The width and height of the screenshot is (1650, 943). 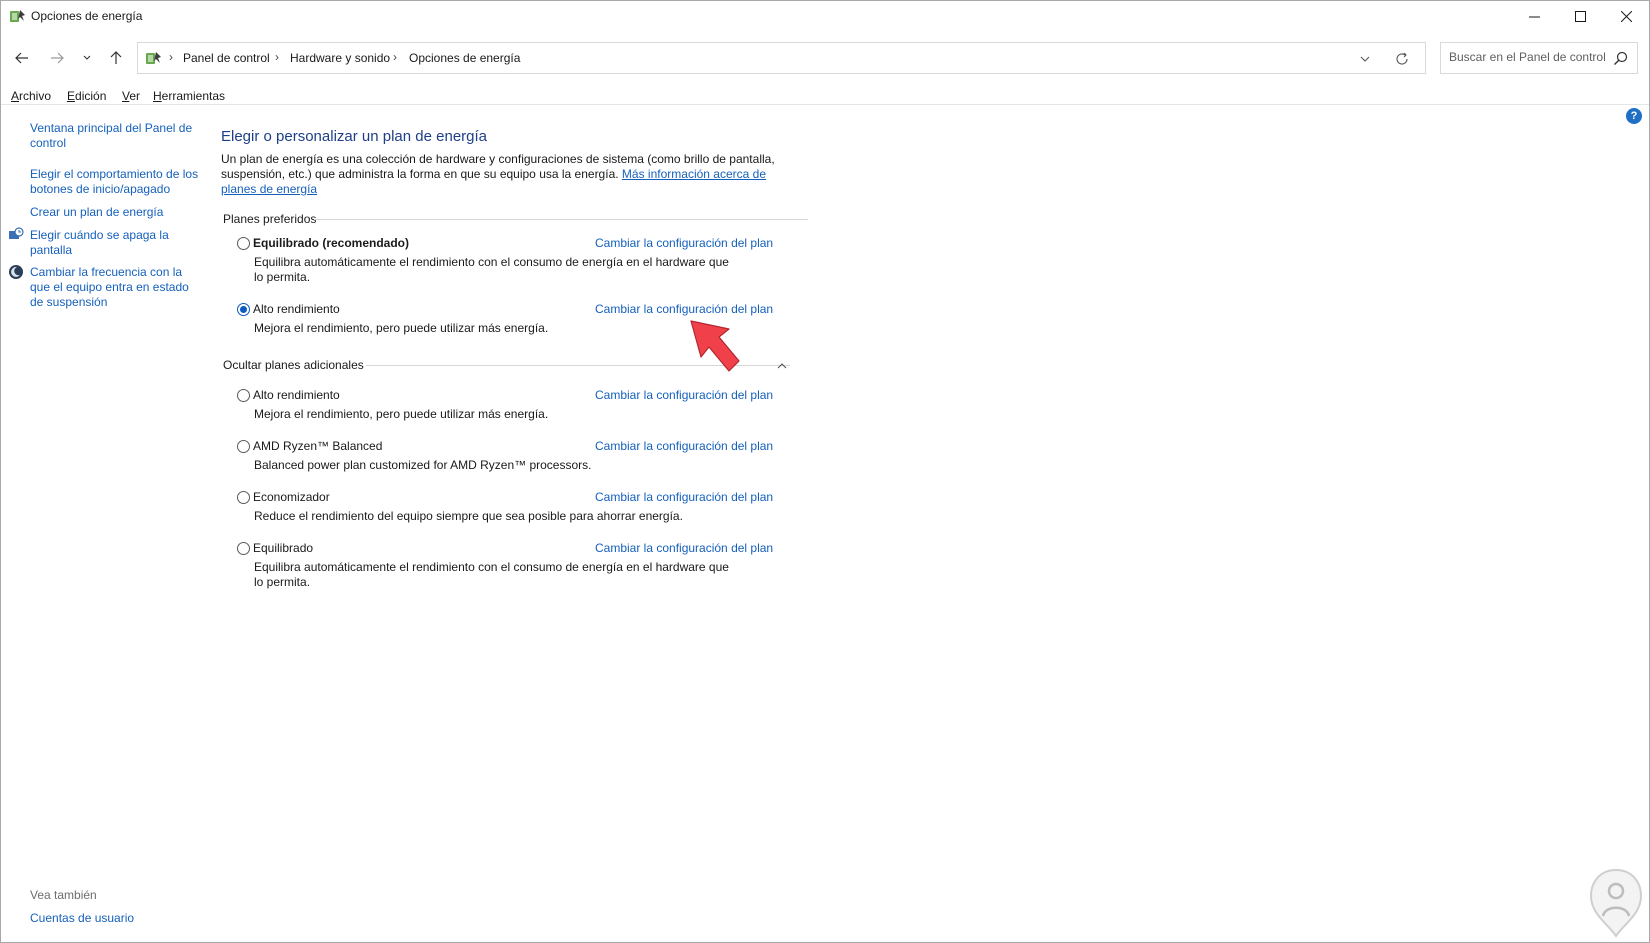 What do you see at coordinates (354, 136) in the screenshot?
I see `page-title: Elegir o personalizar un plan de energía` at bounding box center [354, 136].